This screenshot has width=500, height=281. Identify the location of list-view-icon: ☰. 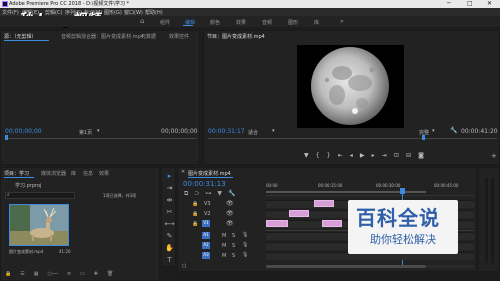
(22, 274).